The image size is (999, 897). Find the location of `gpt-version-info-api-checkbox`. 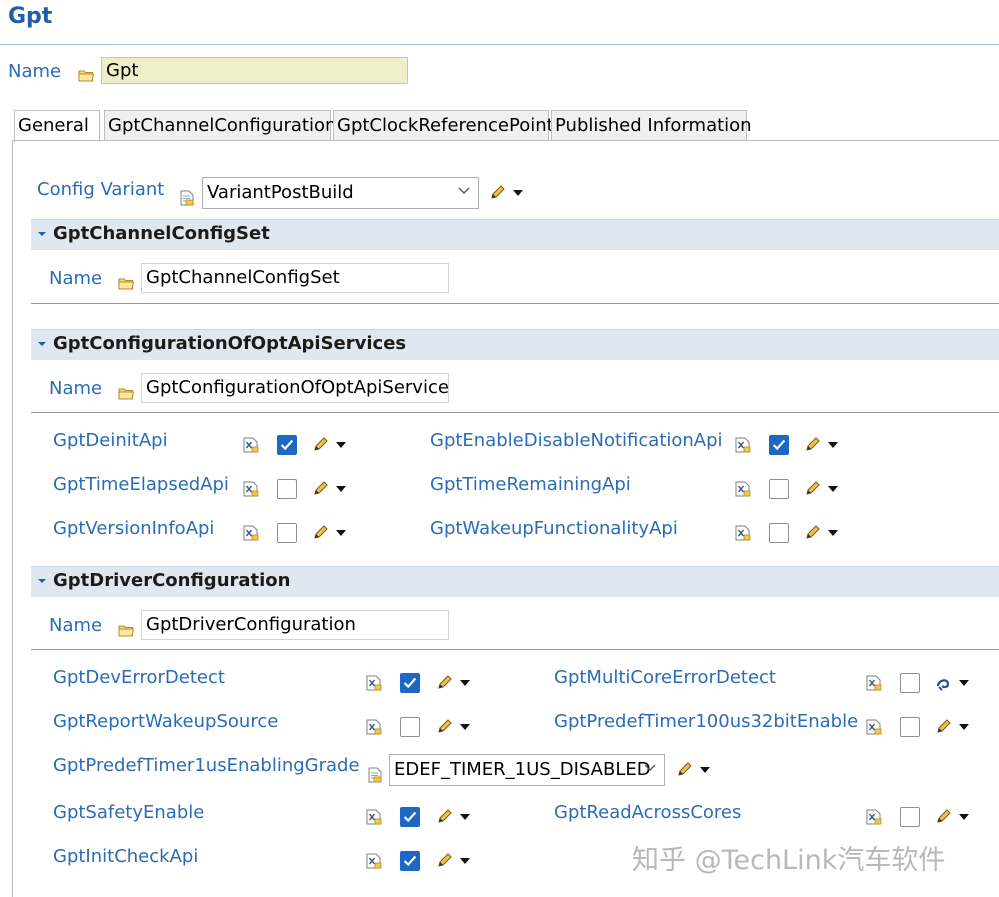

gpt-version-info-api-checkbox is located at coordinates (287, 533).